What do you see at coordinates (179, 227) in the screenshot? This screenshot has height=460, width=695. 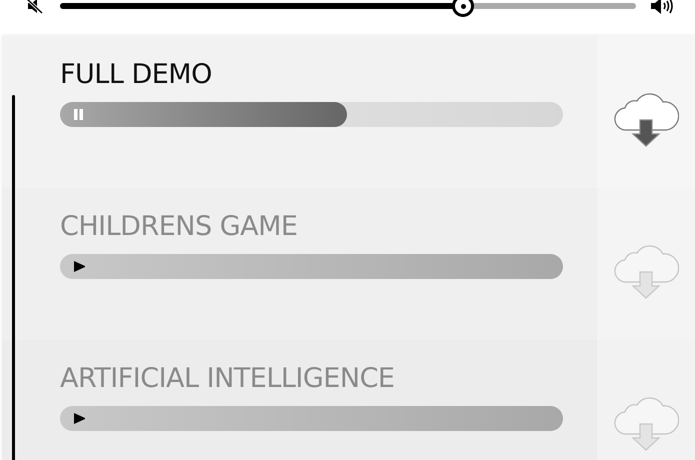 I see `track-title: CHILDRENS GAME` at bounding box center [179, 227].